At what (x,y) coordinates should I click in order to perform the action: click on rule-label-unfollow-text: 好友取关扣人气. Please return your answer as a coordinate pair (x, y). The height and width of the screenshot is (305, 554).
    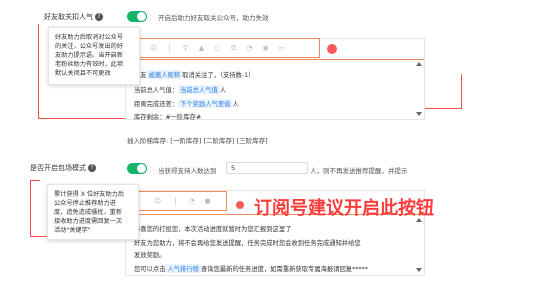
    Looking at the image, I should click on (68, 17).